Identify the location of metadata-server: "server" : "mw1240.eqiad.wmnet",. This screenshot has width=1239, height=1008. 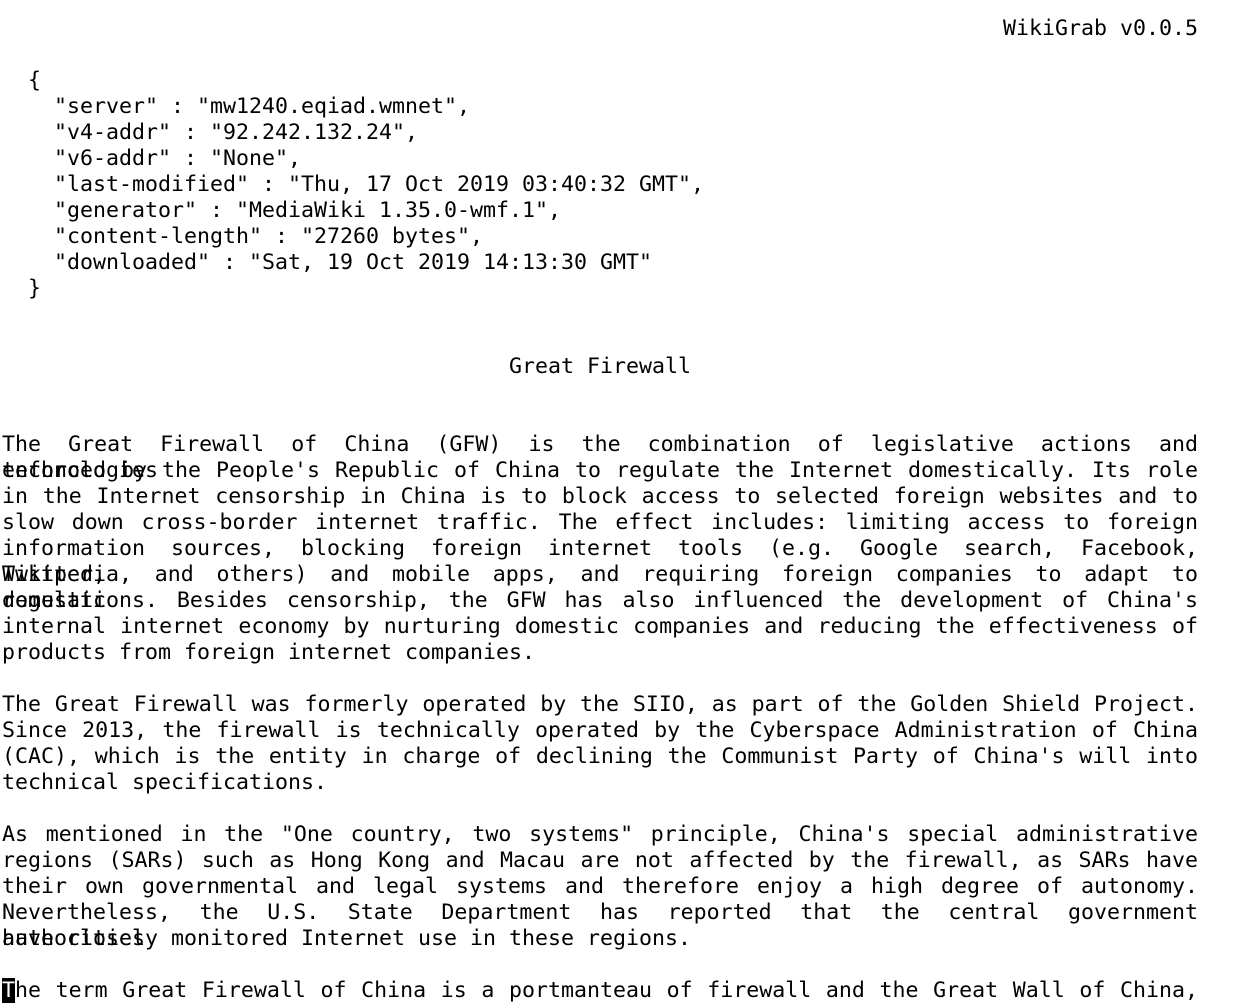
(236, 106).